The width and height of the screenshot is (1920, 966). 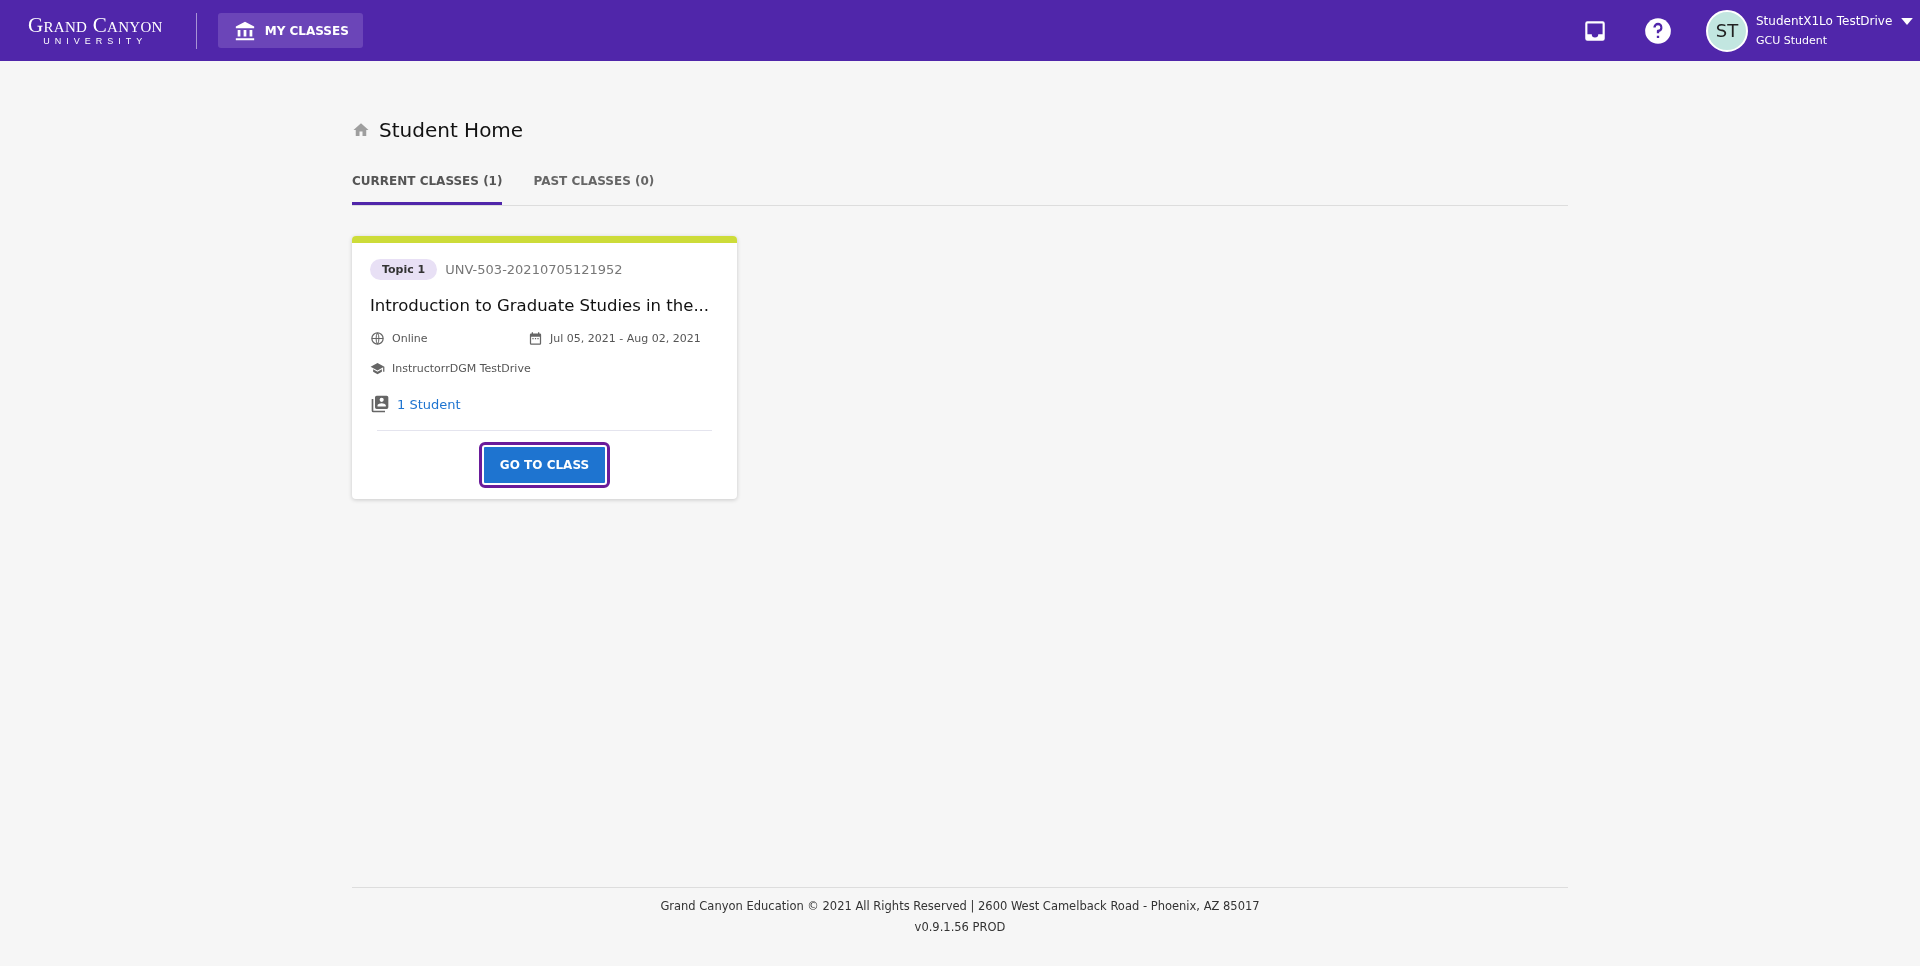 I want to click on roster-icon, so click(x=380, y=404).